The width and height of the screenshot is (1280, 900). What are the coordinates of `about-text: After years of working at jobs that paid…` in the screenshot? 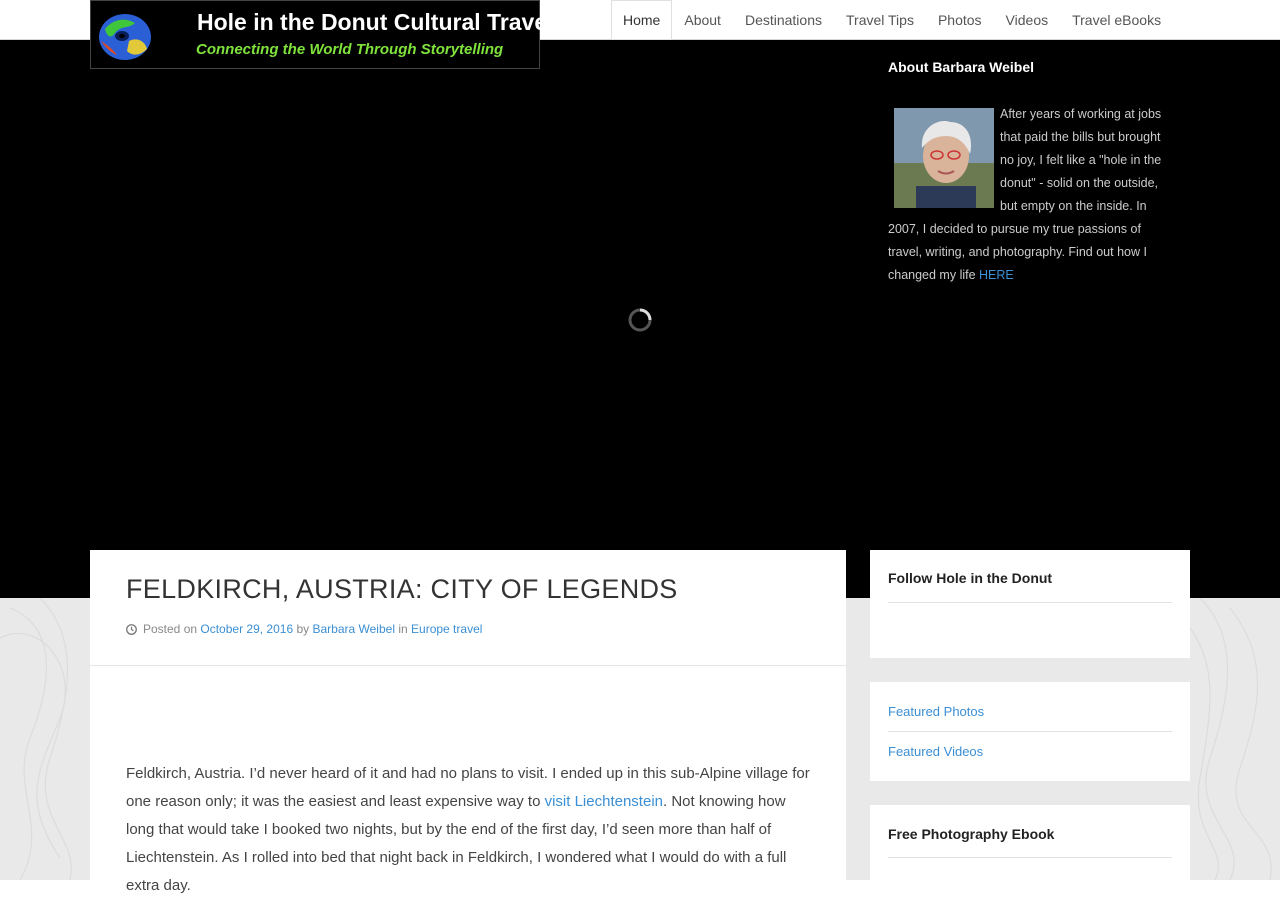 It's located at (1030, 195).